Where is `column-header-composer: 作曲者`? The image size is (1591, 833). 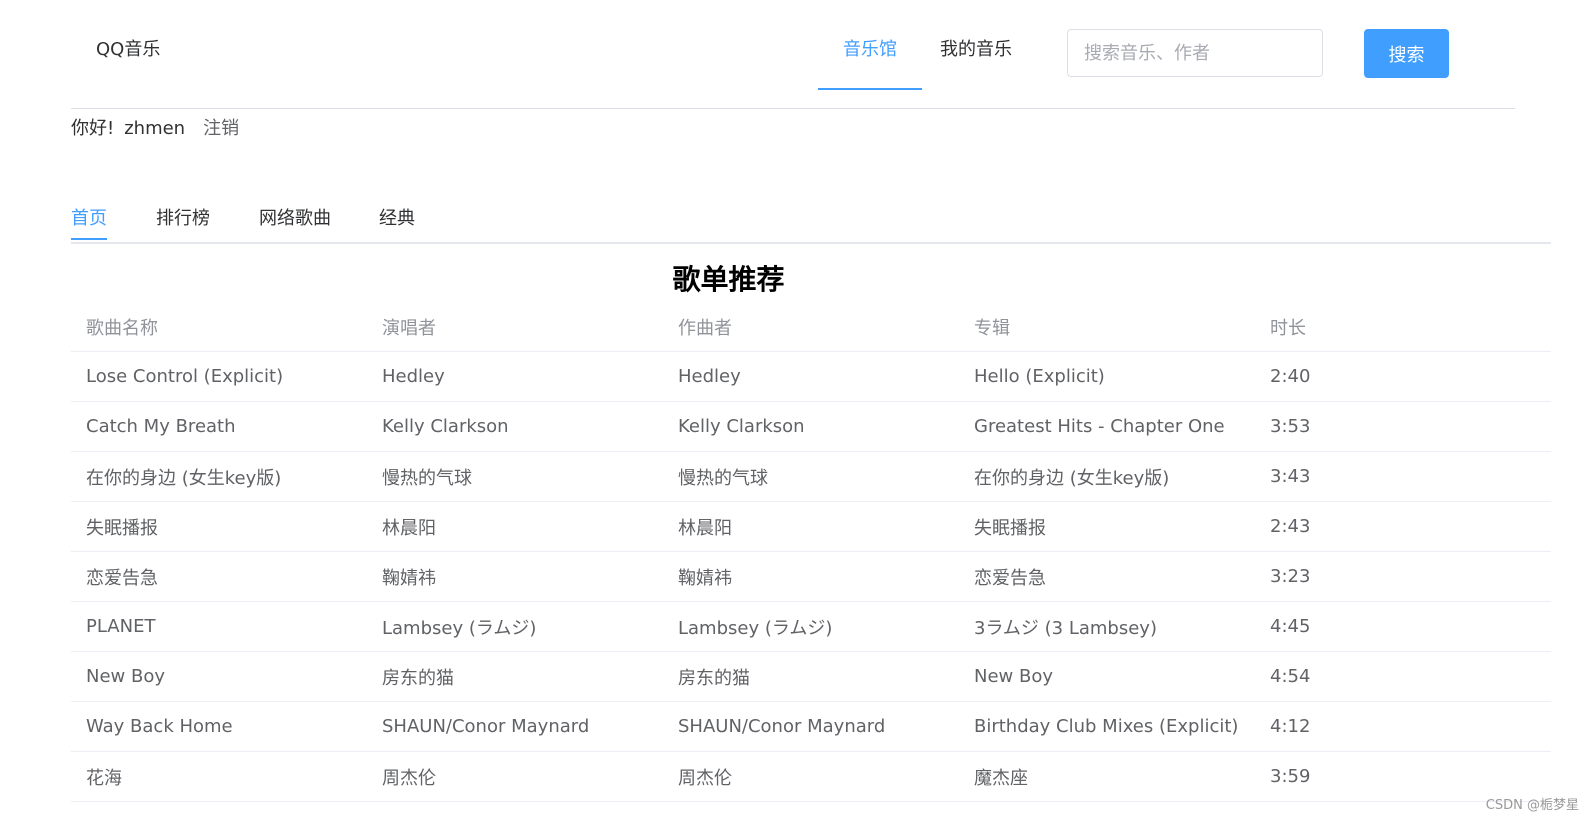 column-header-composer: 作曲者 is located at coordinates (811, 327).